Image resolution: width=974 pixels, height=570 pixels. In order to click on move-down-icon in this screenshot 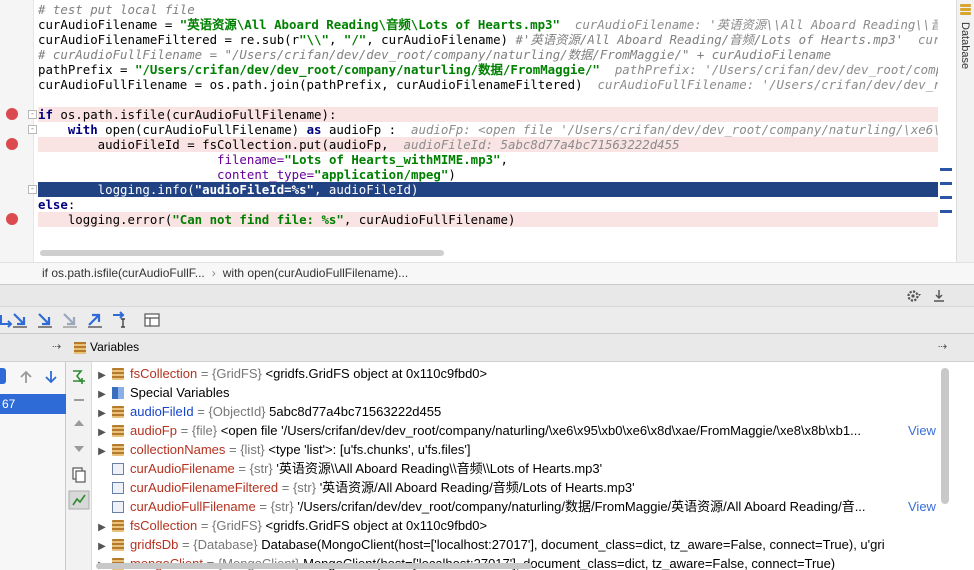, I will do `click(79, 449)`.